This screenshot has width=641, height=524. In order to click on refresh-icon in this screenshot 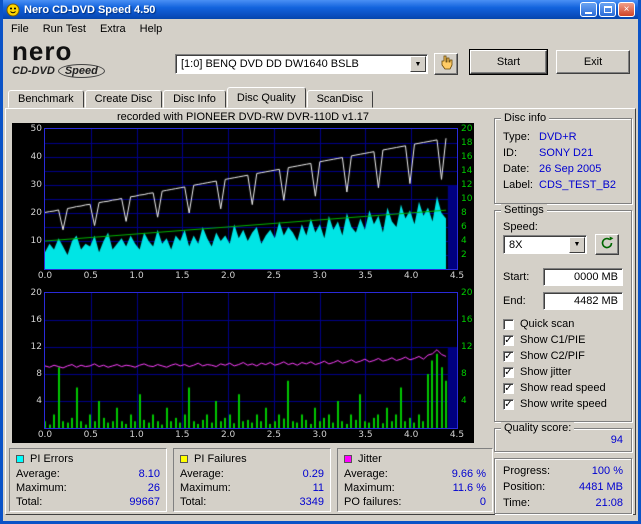, I will do `click(607, 244)`.